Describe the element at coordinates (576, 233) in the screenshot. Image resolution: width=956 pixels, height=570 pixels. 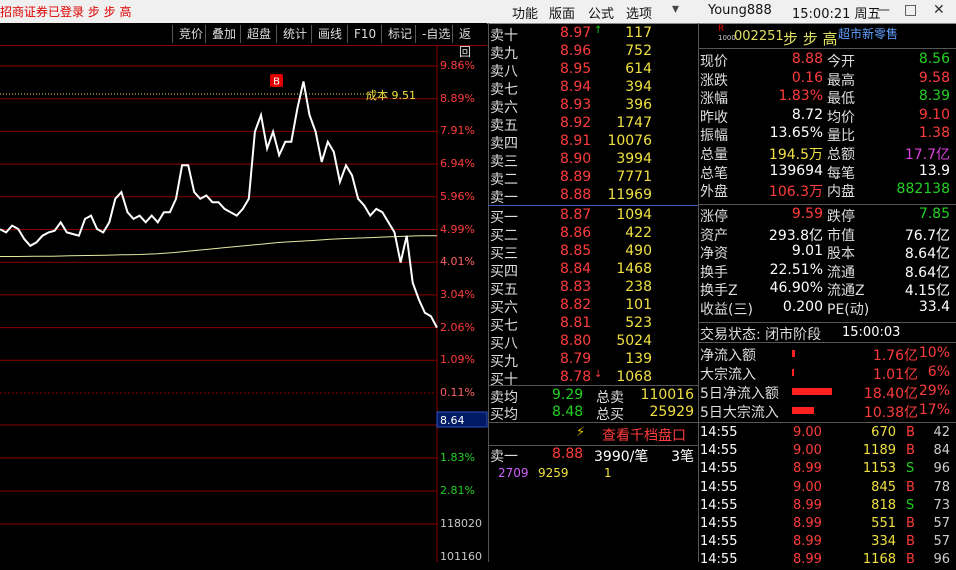
I see `level-price: 8.86` at that location.